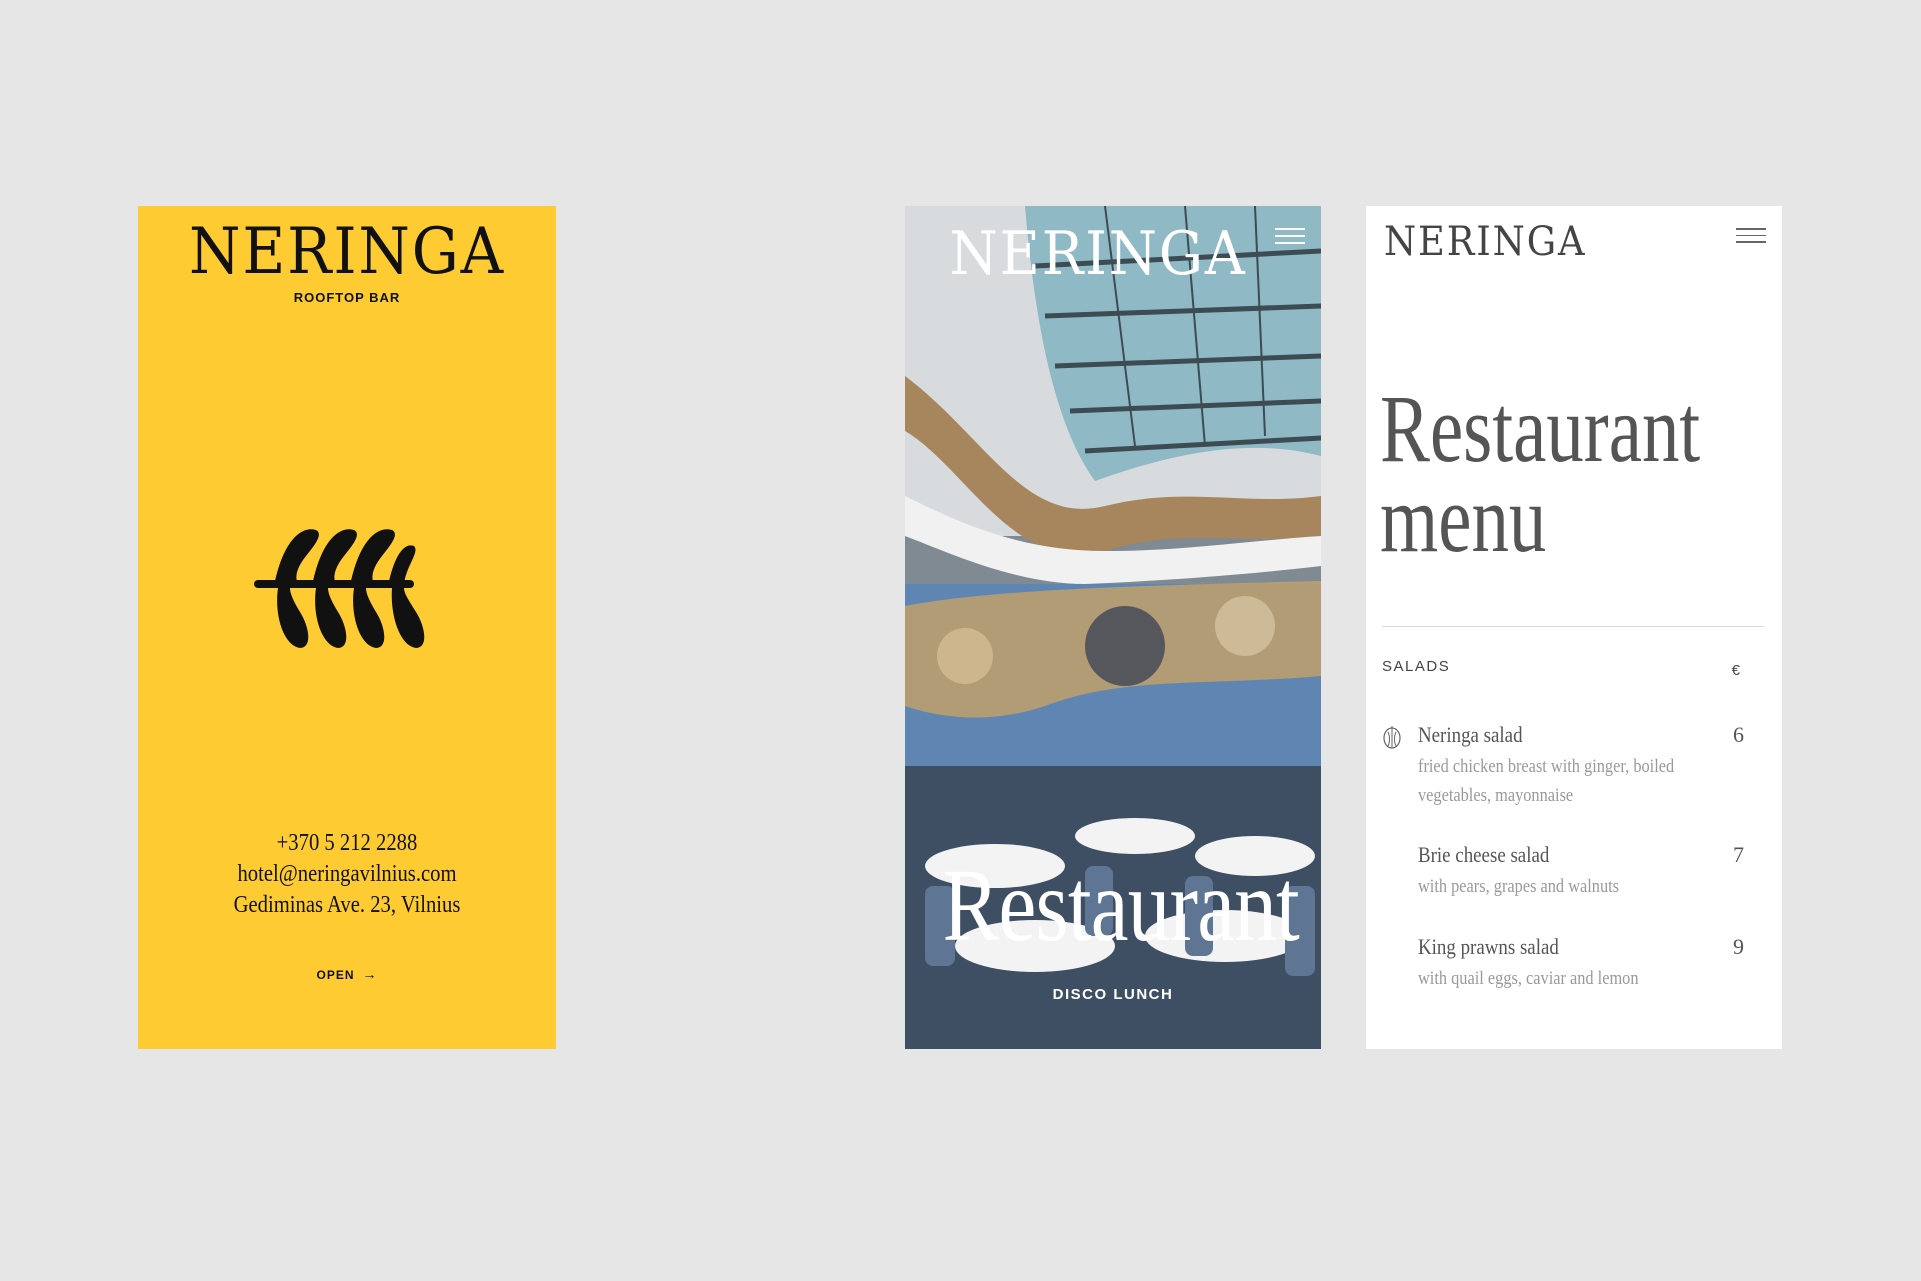 The width and height of the screenshot is (1921, 1281). Describe the element at coordinates (1120, 905) in the screenshot. I see `hero-title: Restaurant` at that location.